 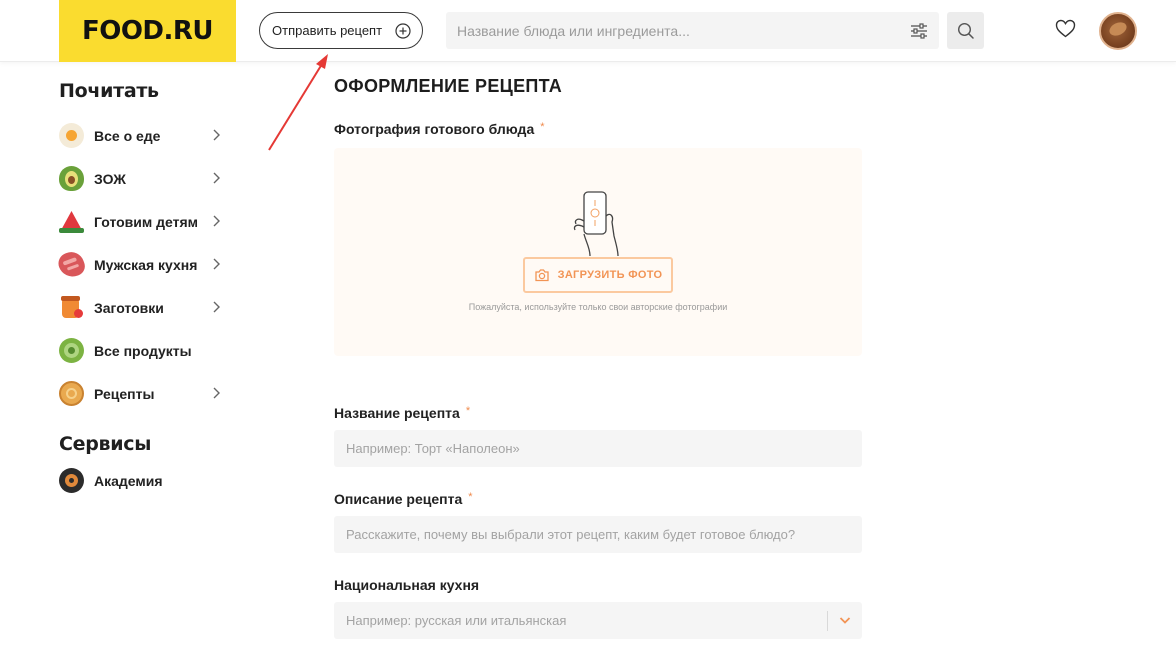 I want to click on sidebar-item-about-food: Все о еде, so click(x=149, y=135).